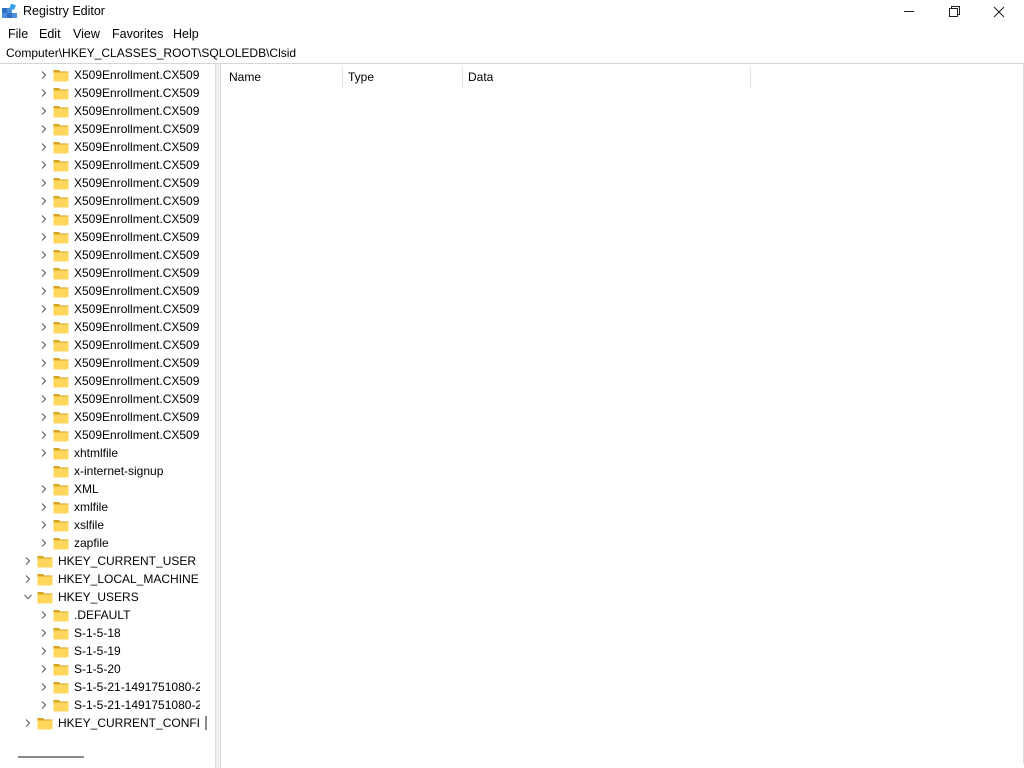  I want to click on menu-favorites: Favorites, so click(137, 34).